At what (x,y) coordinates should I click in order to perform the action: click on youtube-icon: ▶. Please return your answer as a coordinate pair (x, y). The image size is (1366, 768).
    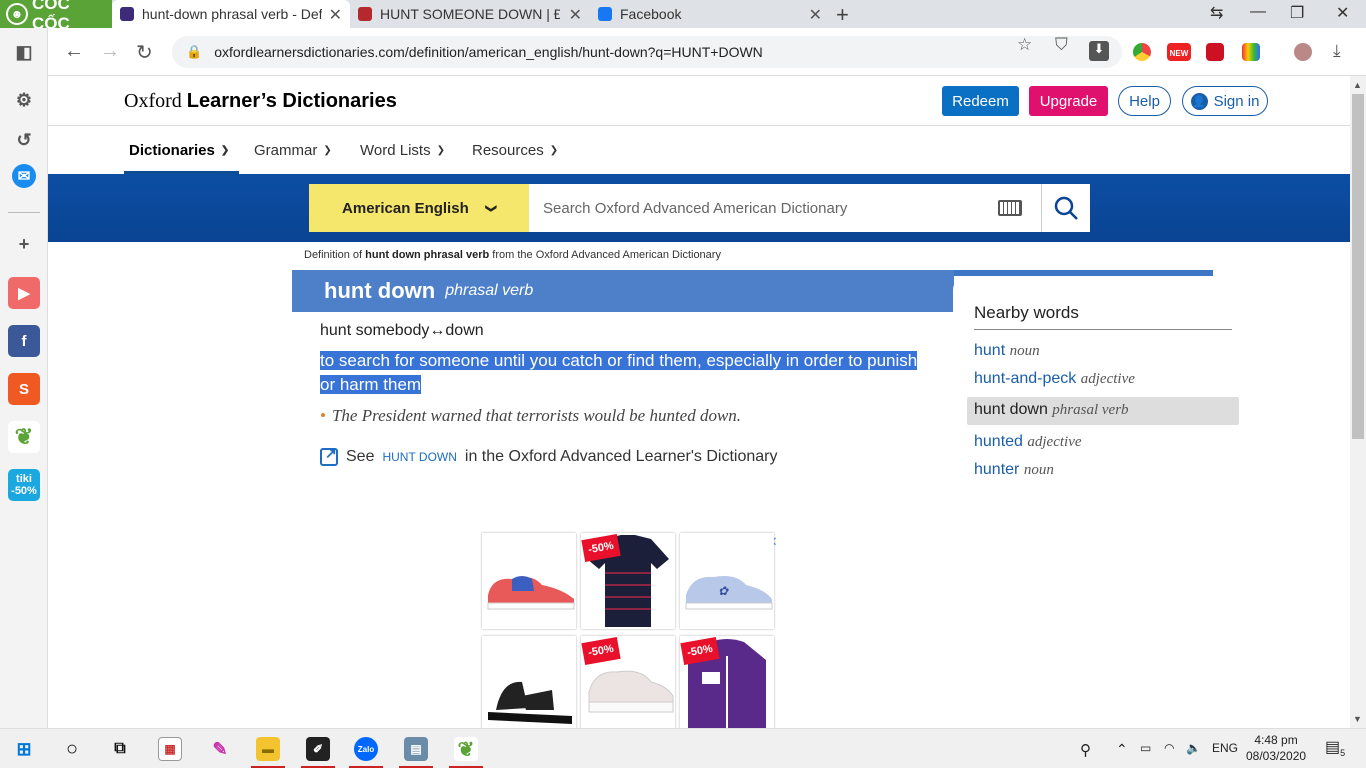
    Looking at the image, I should click on (24, 293).